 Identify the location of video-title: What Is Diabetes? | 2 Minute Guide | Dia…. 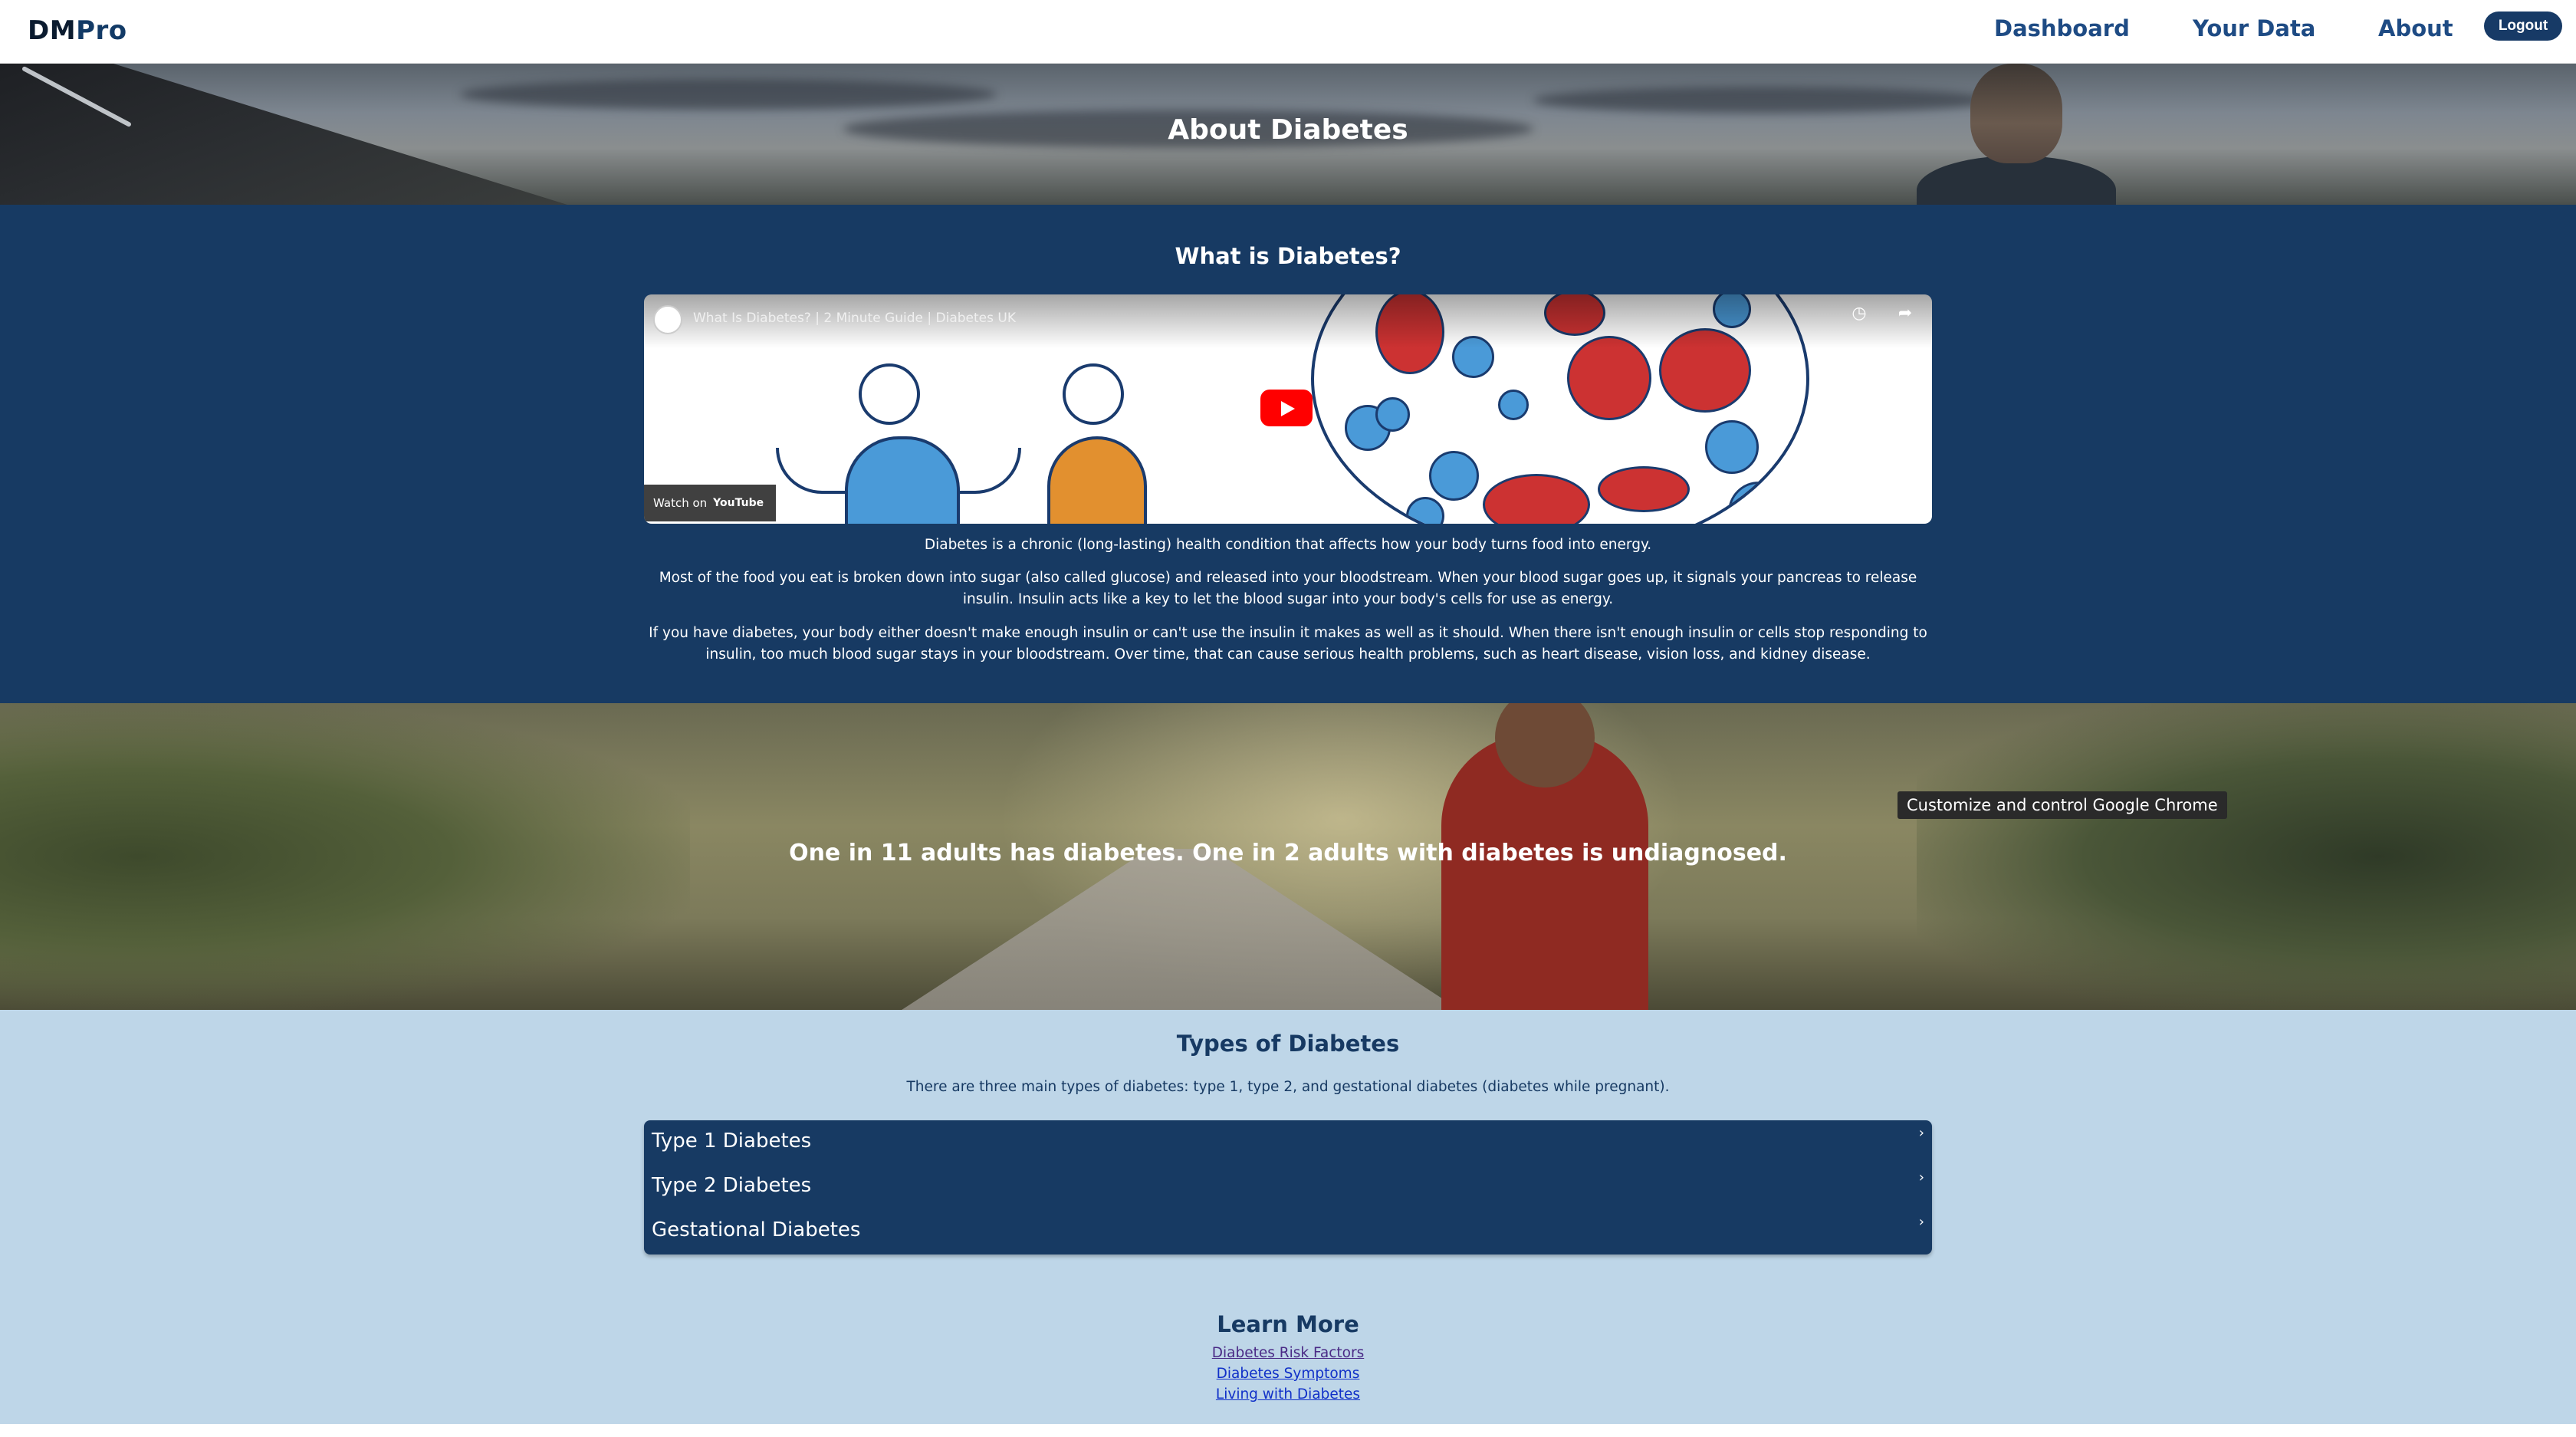
(854, 318).